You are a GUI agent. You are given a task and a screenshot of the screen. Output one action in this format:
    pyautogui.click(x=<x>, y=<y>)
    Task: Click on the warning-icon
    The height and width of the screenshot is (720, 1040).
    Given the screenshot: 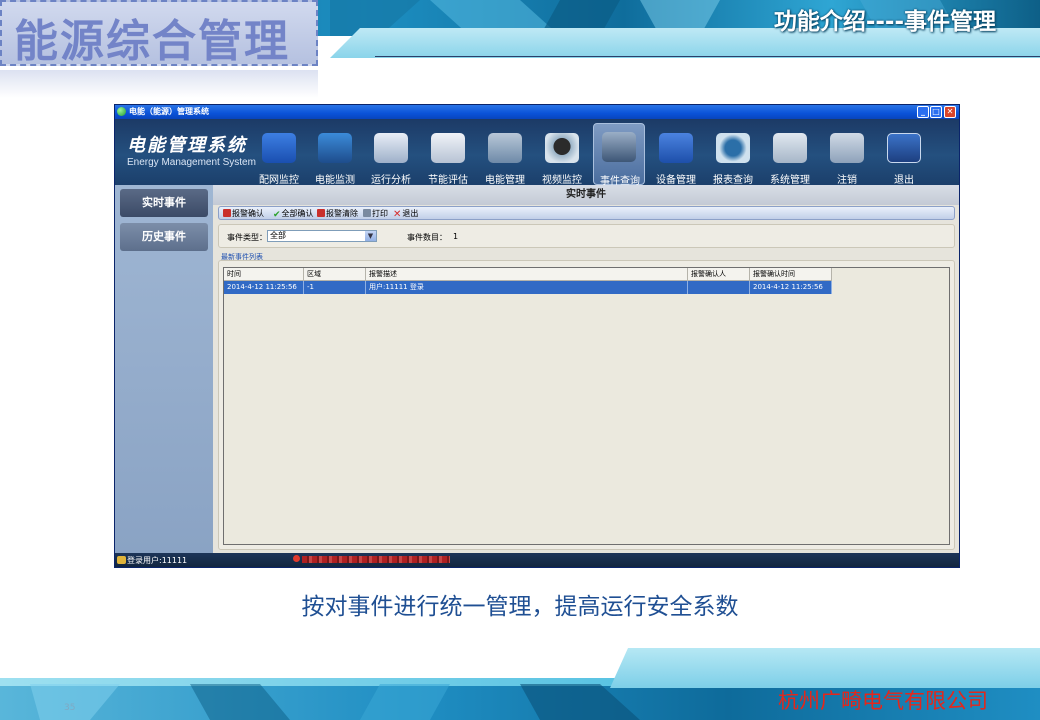 What is the action you would take?
    pyautogui.click(x=296, y=558)
    